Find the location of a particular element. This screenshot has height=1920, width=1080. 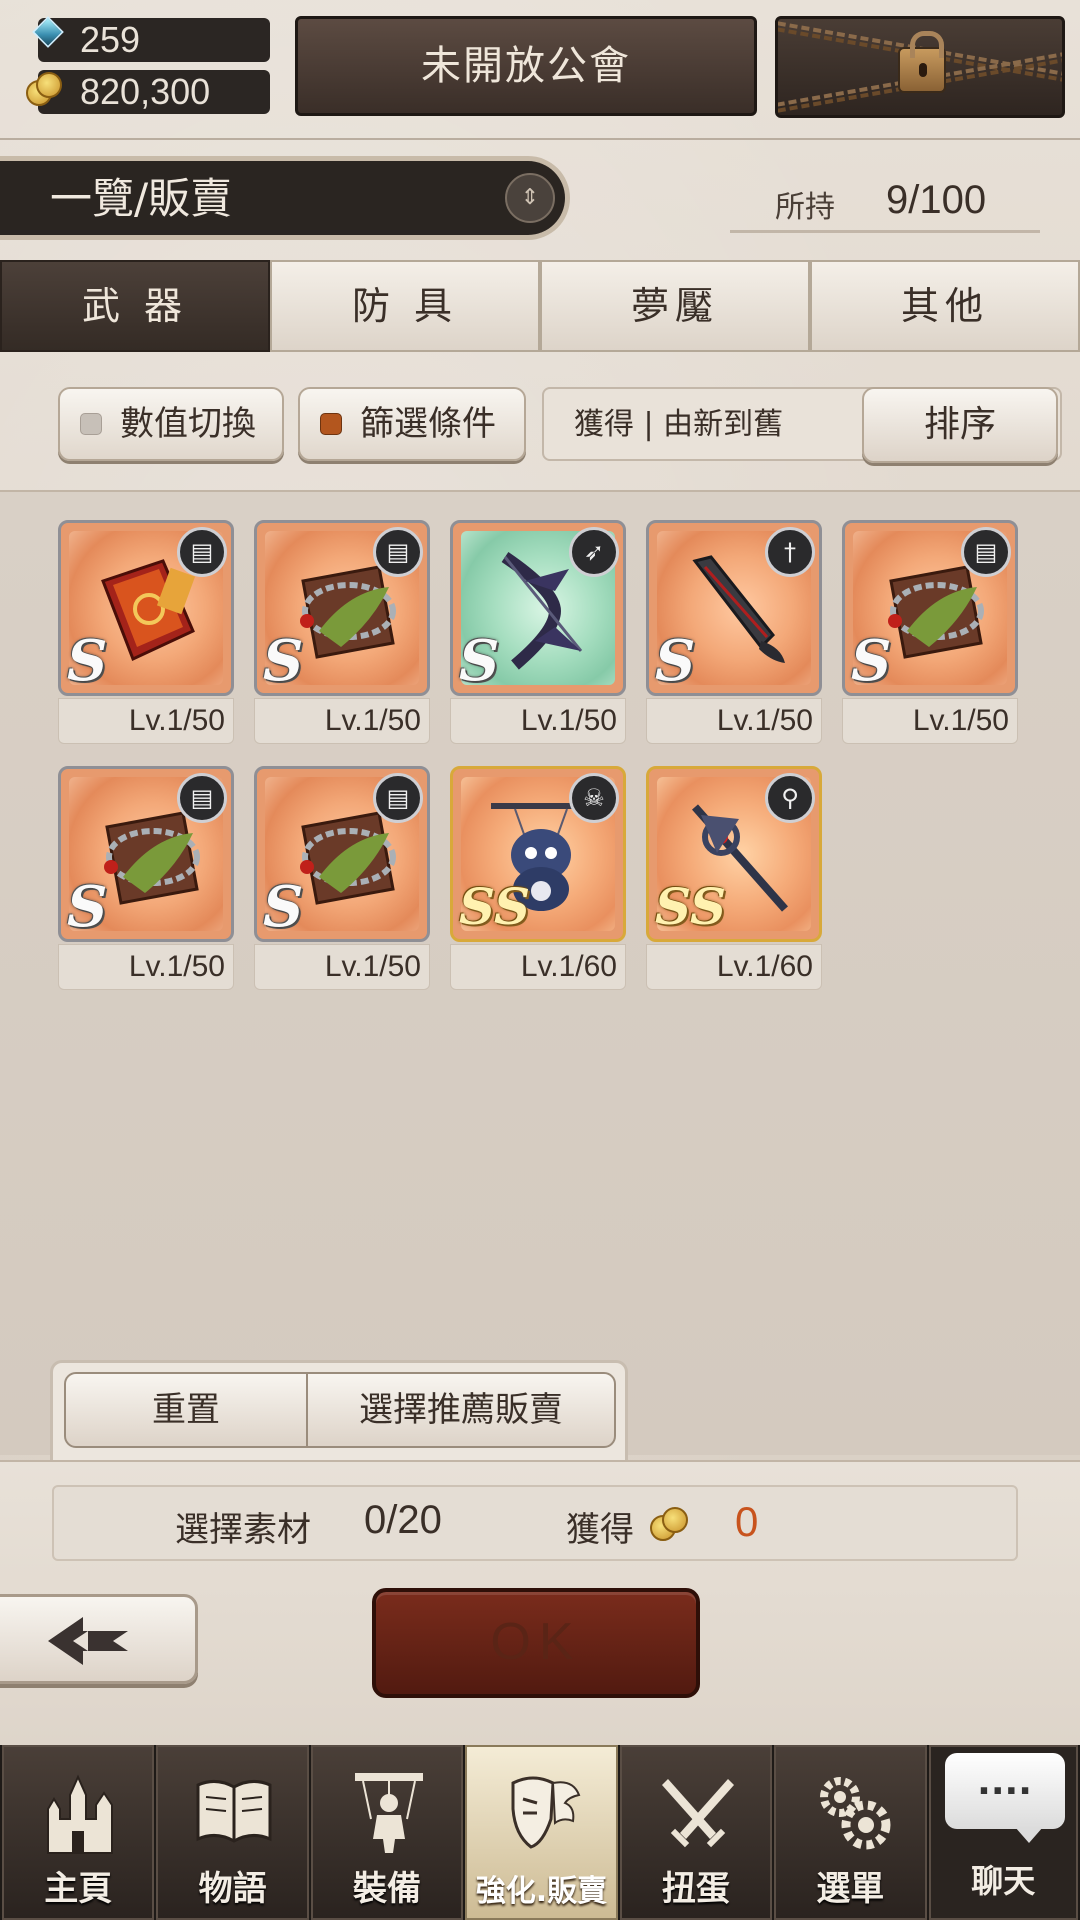

puppet-strings-icon is located at coordinates (388, 1813).